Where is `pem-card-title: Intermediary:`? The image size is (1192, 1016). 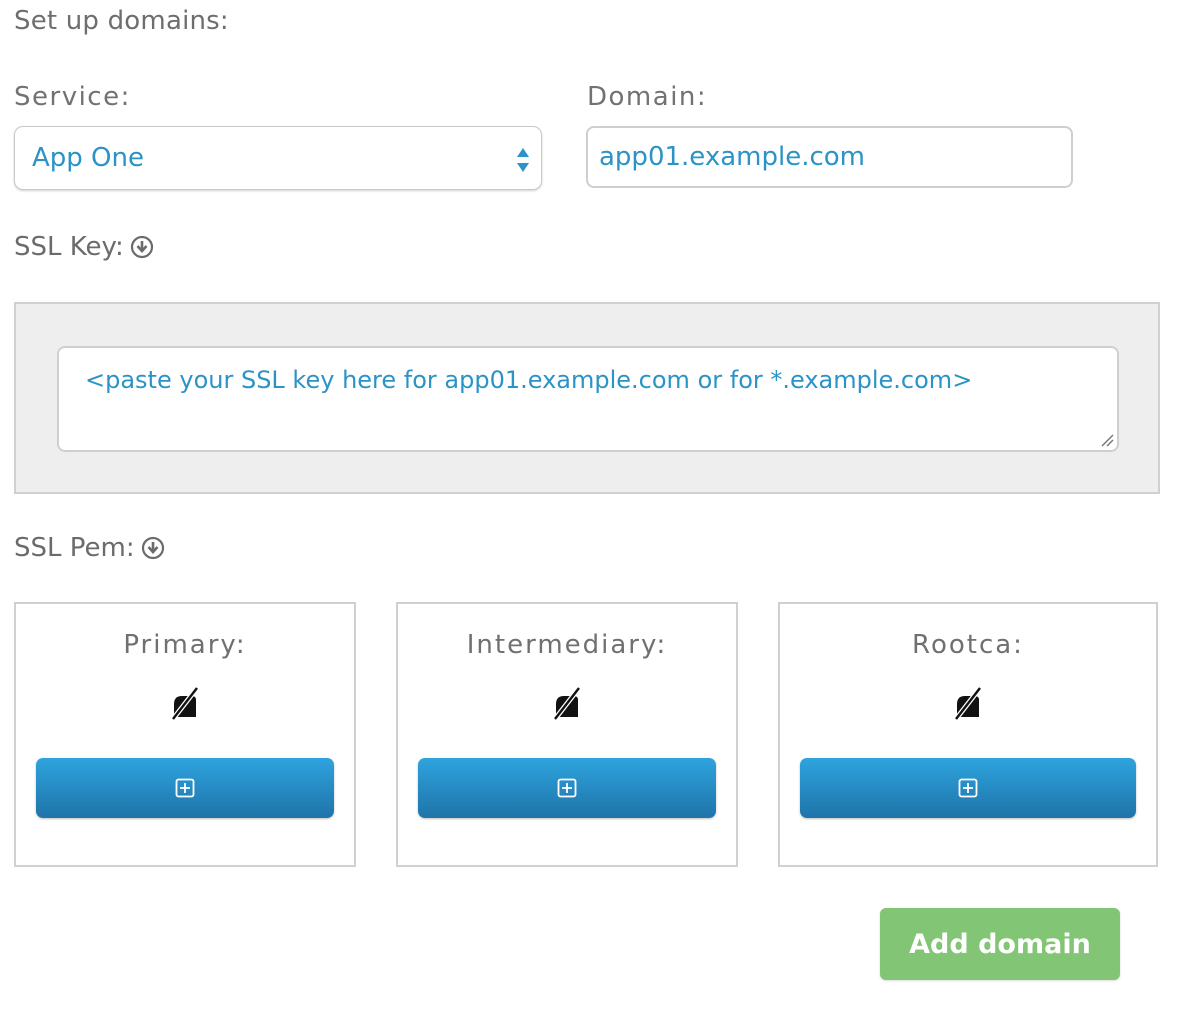
pem-card-title: Intermediary: is located at coordinates (567, 645).